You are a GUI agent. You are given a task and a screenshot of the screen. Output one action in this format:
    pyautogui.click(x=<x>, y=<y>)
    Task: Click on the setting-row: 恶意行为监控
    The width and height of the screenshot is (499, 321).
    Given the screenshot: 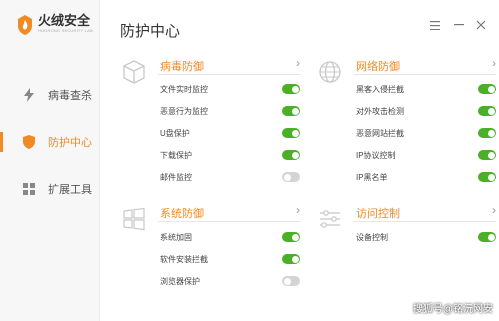 What is the action you would take?
    pyautogui.click(x=230, y=111)
    